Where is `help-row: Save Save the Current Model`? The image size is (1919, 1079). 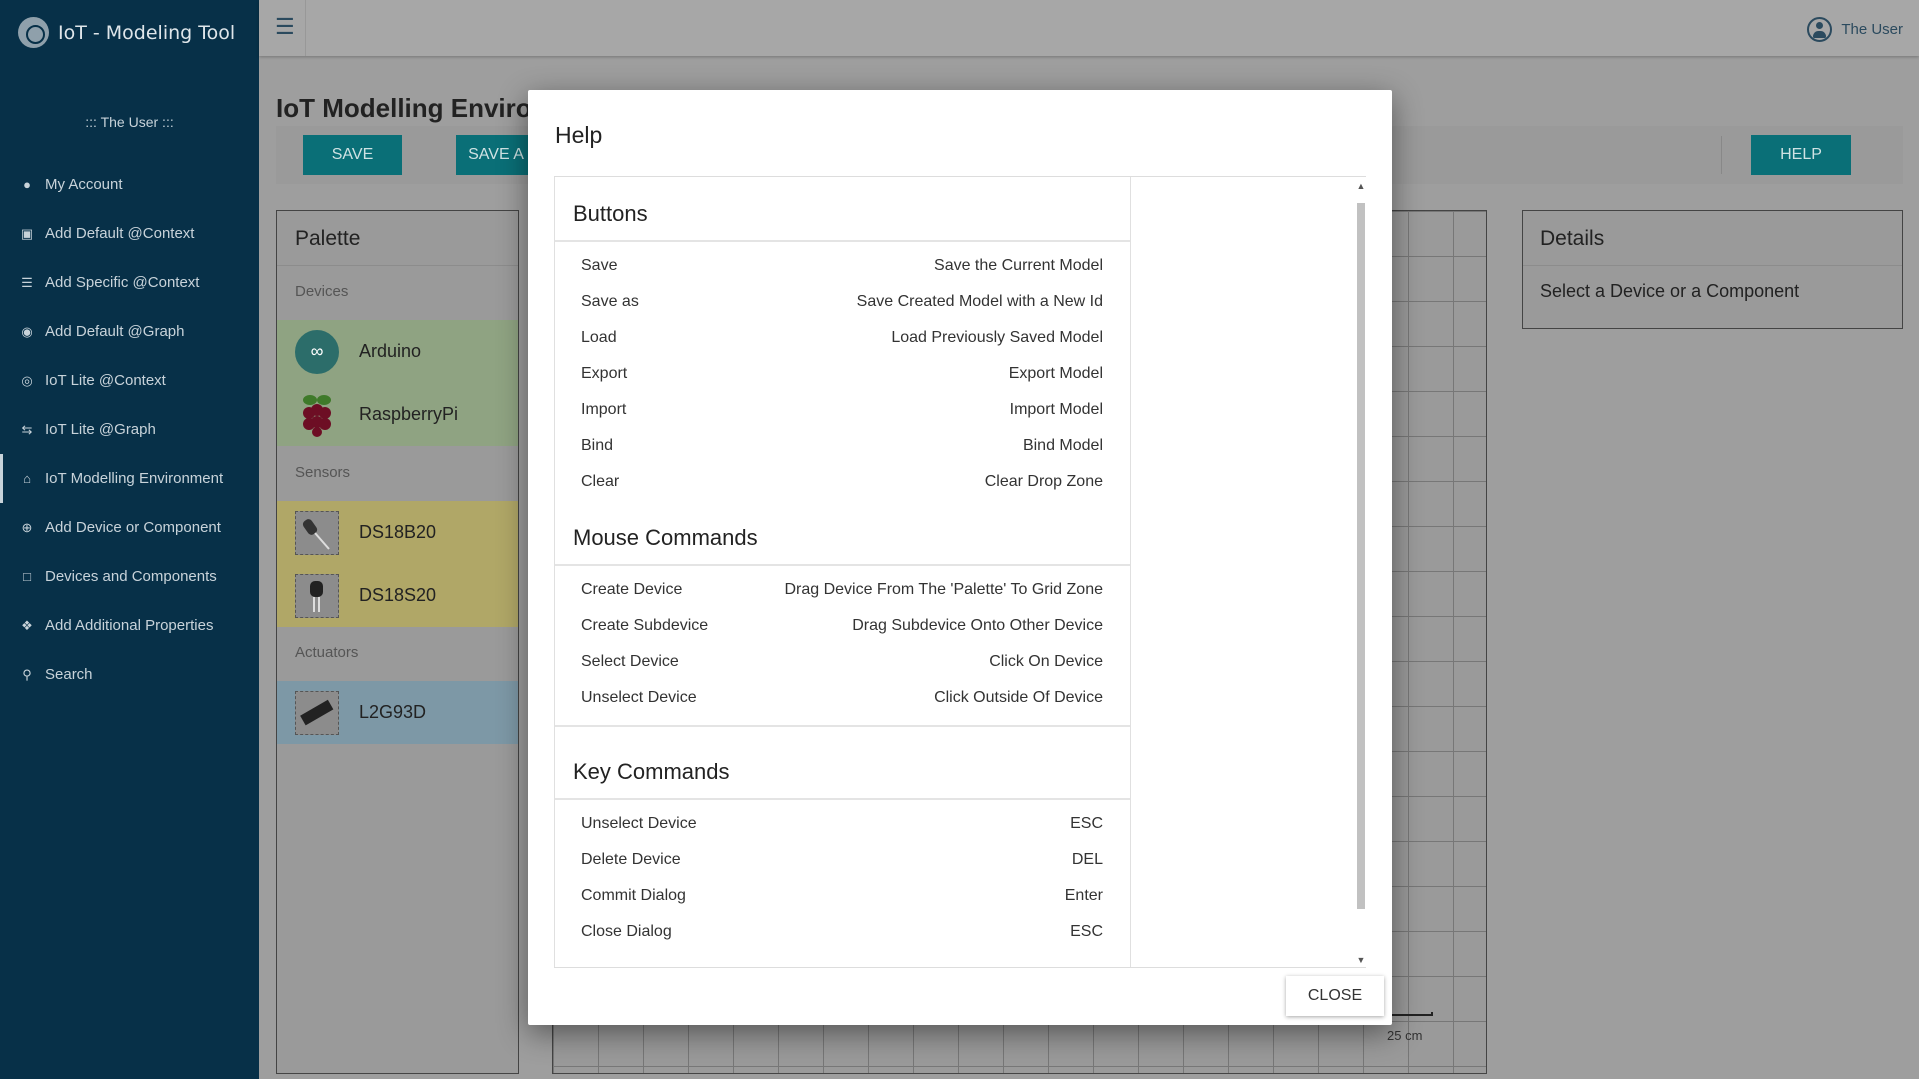 help-row: Save Save the Current Model is located at coordinates (842, 269).